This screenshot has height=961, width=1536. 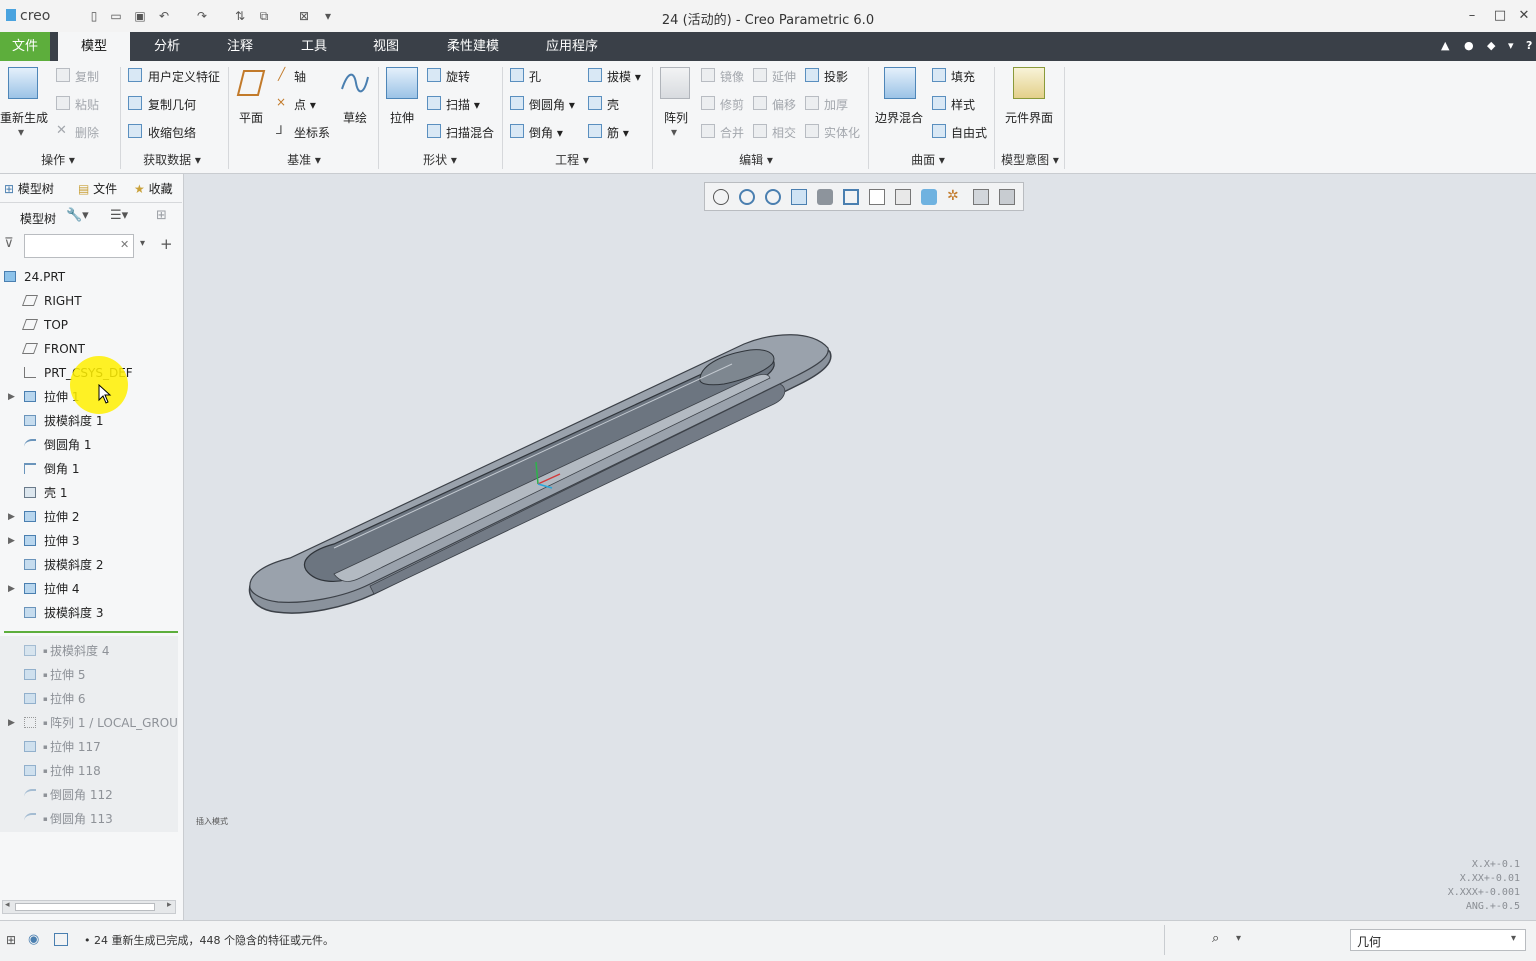 I want to click on tree-item: 壳 1, so click(x=90, y=493).